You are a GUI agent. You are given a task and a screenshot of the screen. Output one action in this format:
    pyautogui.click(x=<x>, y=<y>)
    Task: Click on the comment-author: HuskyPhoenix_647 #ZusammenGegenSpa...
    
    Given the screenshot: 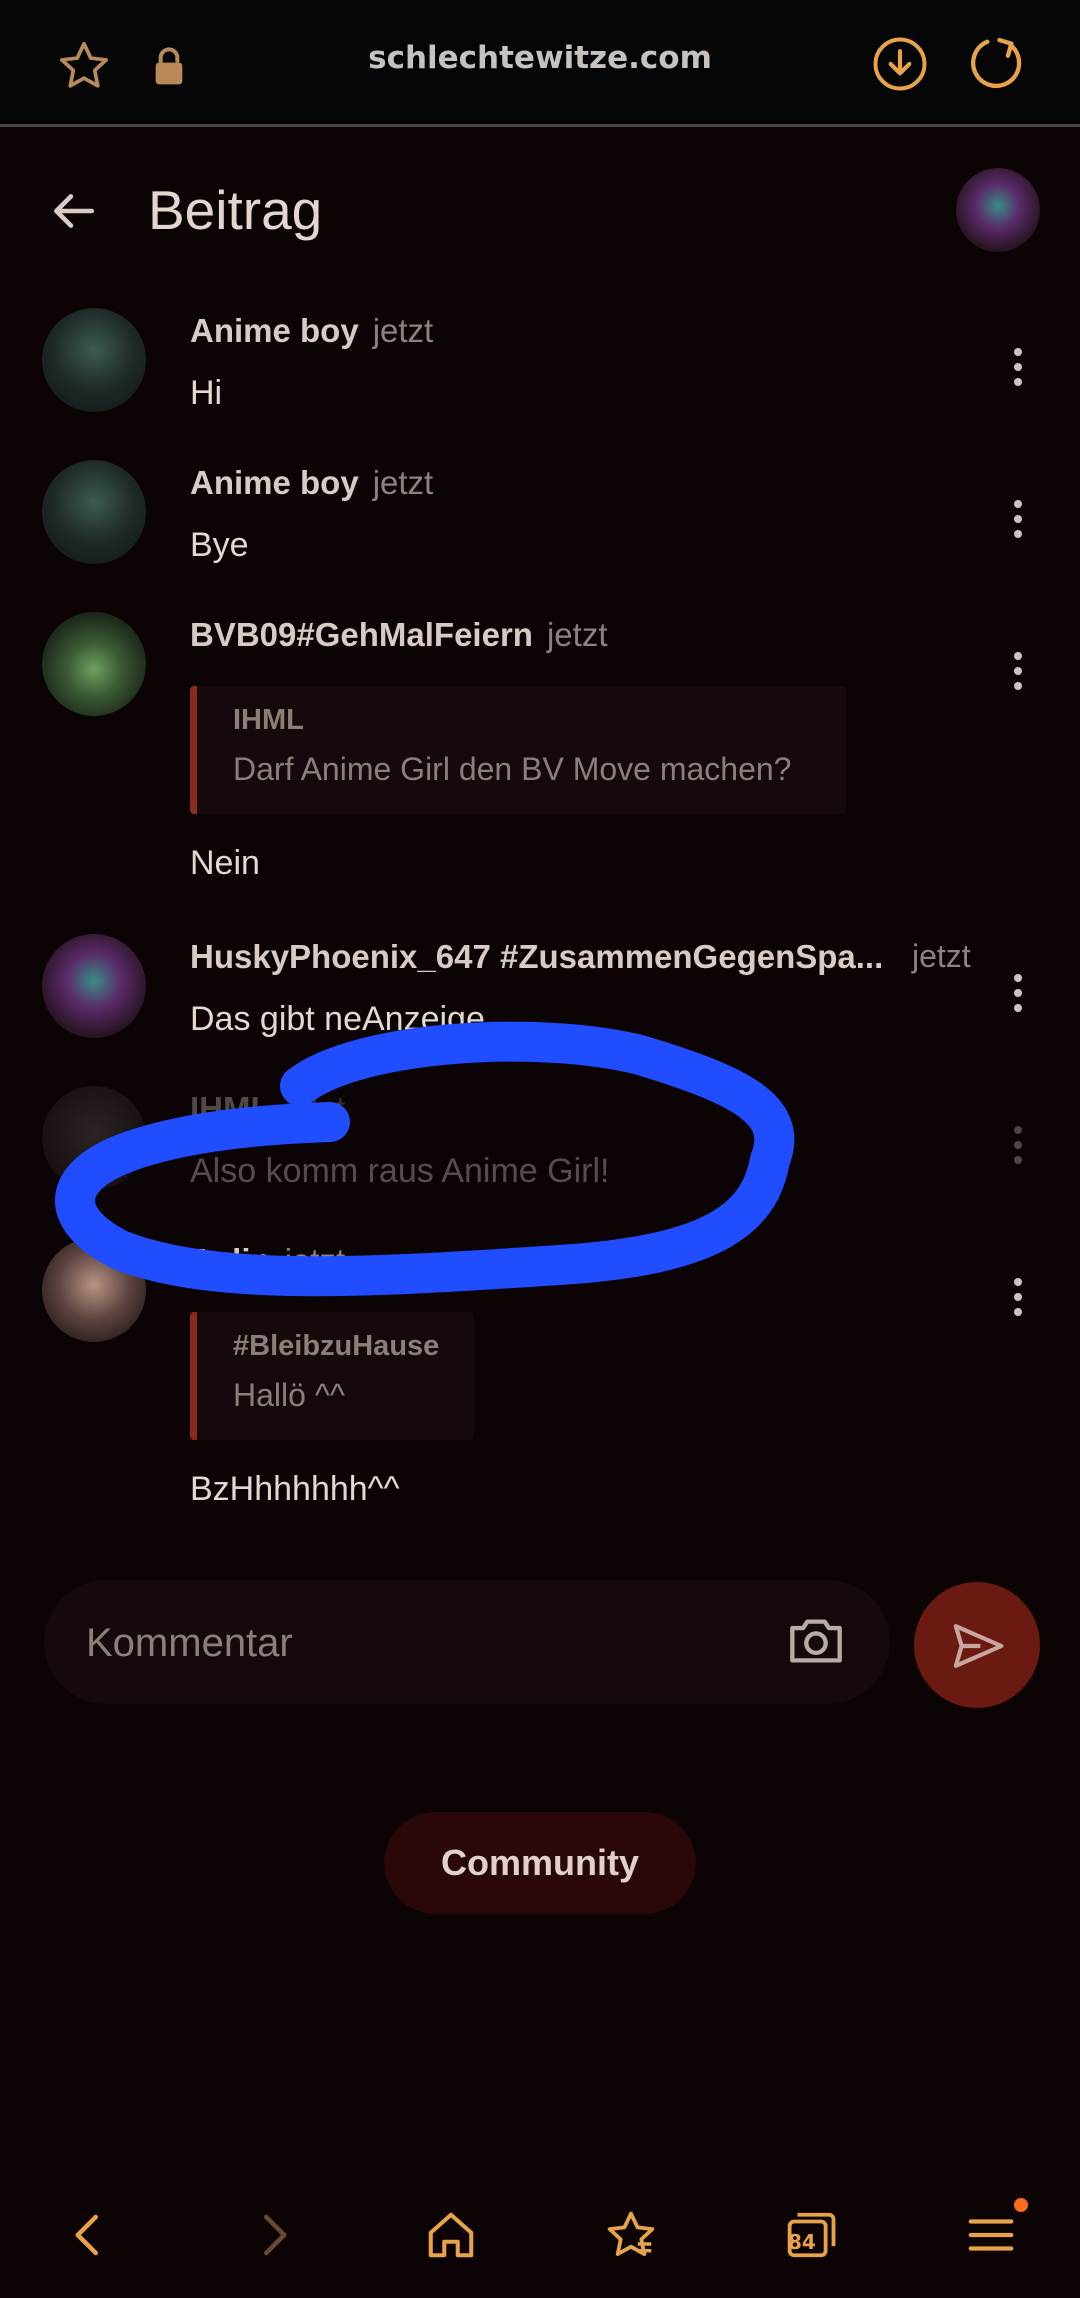 What is the action you would take?
    pyautogui.click(x=536, y=957)
    